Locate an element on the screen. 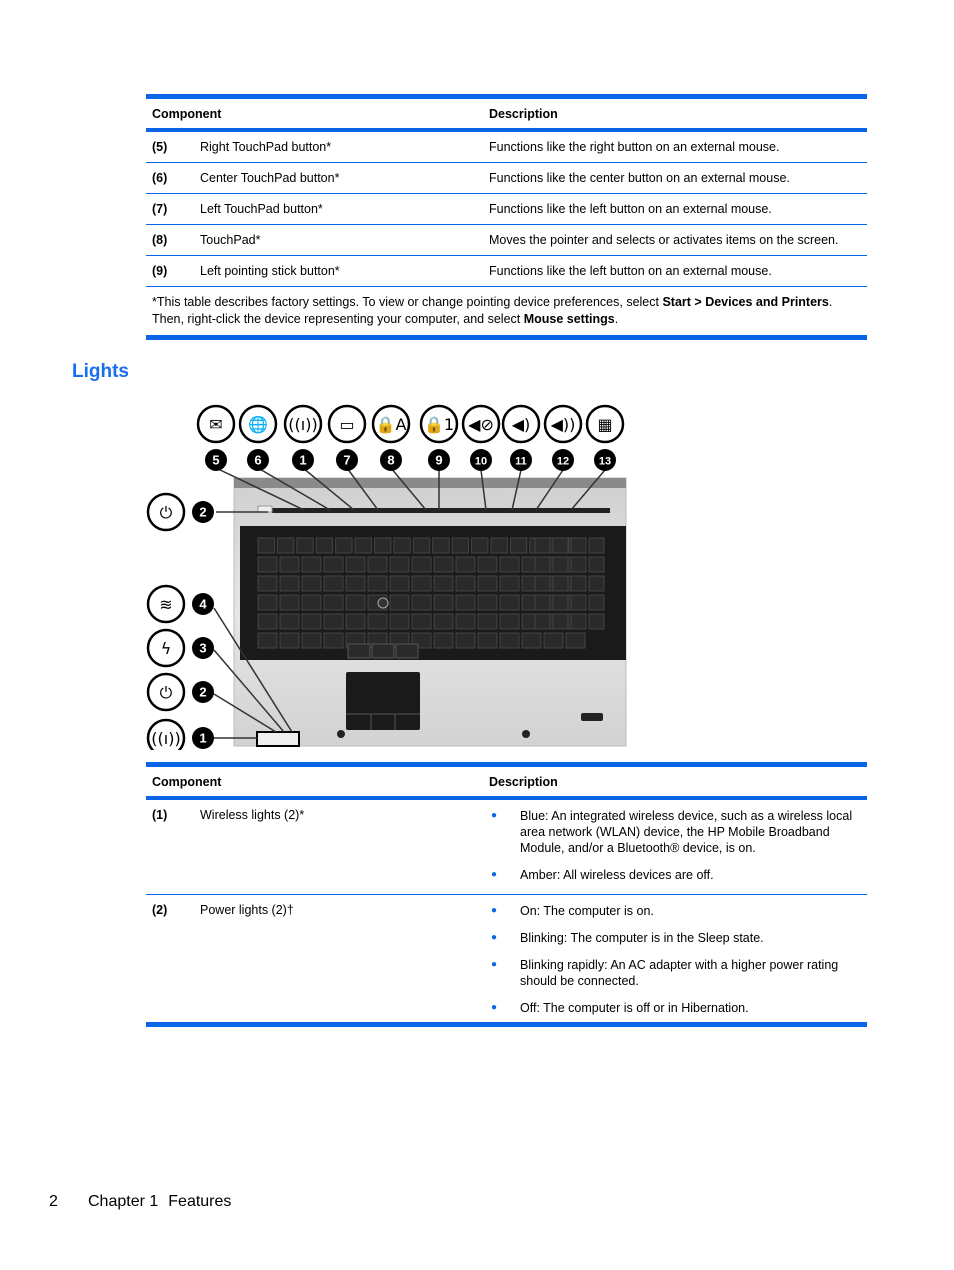  row-component: Left TouchPad button* is located at coordinates (261, 209).